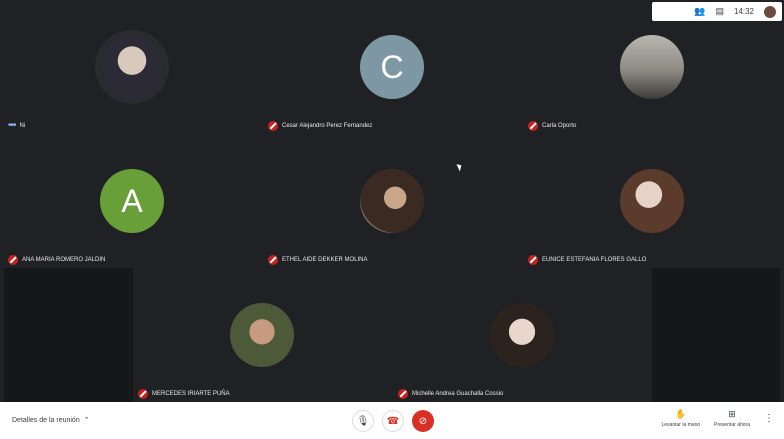 The image size is (784, 439). I want to click on participant-tile-2: C Cesar Alejandro Perez Fernandez, so click(392, 67).